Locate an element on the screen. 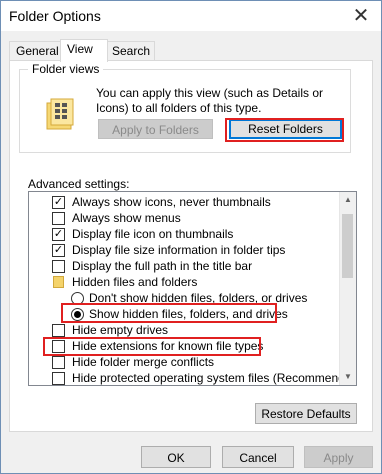 This screenshot has height=474, width=382. close-button: ✕ is located at coordinates (361, 16).